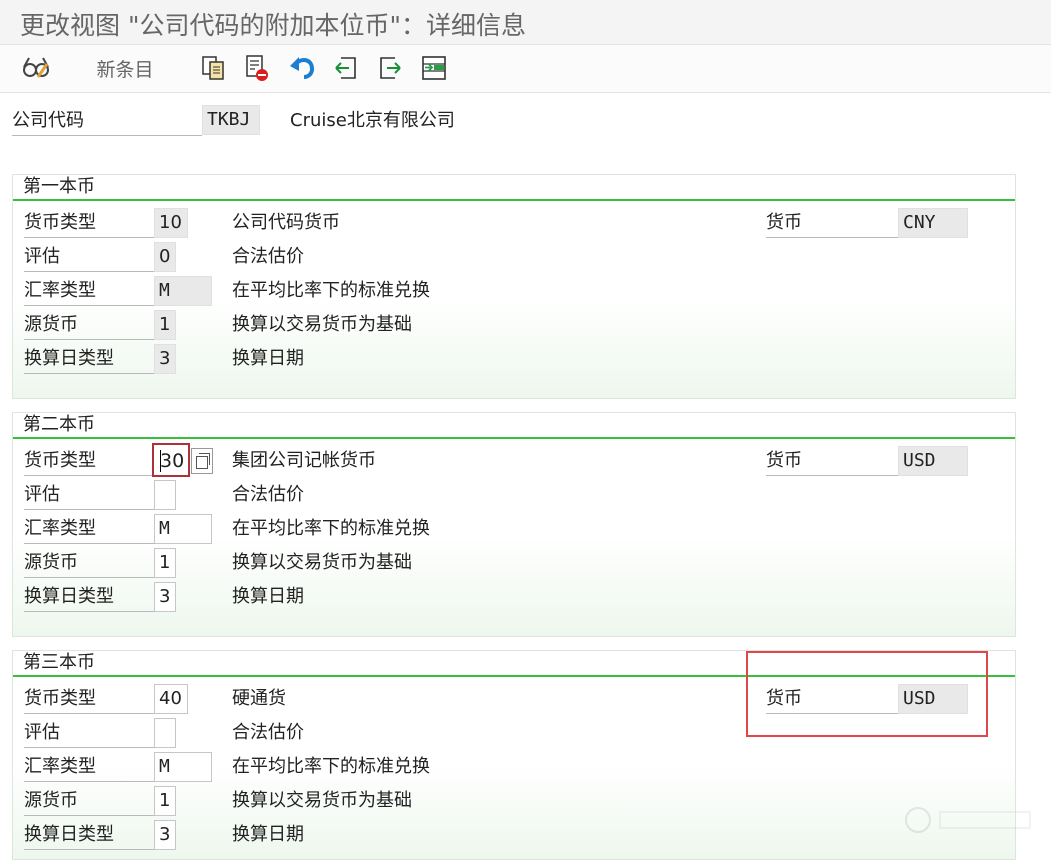 This screenshot has width=1051, height=860. Describe the element at coordinates (933, 223) in the screenshot. I see `currency-field: CNY` at that location.